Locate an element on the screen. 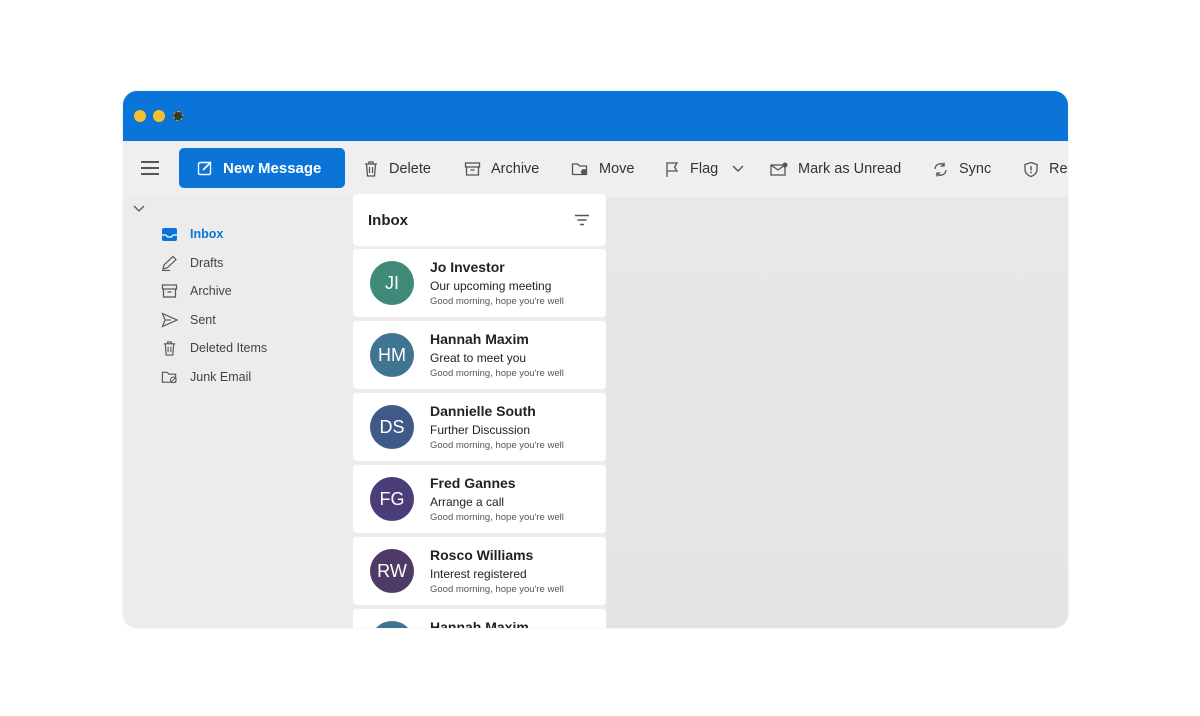 The image size is (1200, 716). message-sender: Rosco Williams is located at coordinates (482, 555).